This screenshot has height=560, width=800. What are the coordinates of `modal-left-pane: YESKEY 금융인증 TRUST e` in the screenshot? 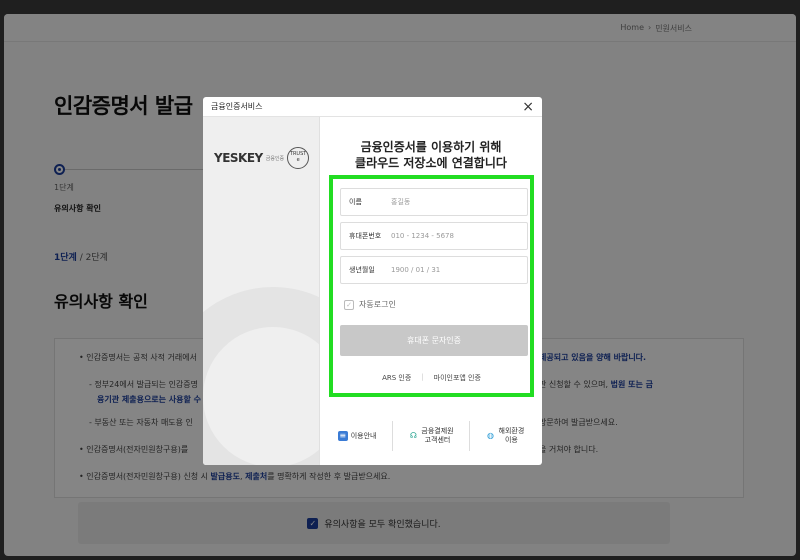 It's located at (261, 291).